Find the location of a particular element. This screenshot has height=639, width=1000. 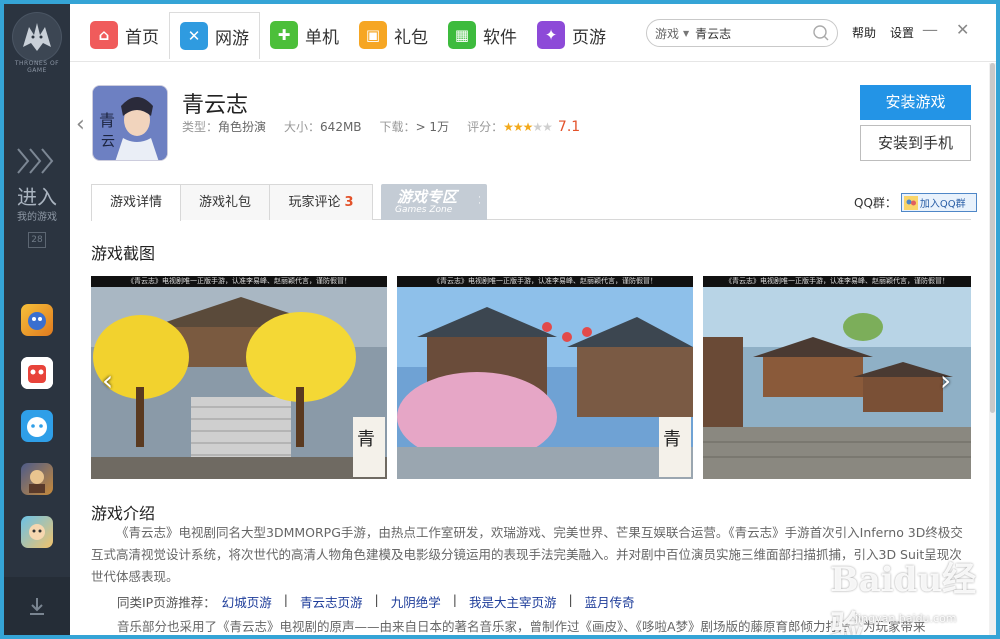

download-icon is located at coordinates (37, 606).